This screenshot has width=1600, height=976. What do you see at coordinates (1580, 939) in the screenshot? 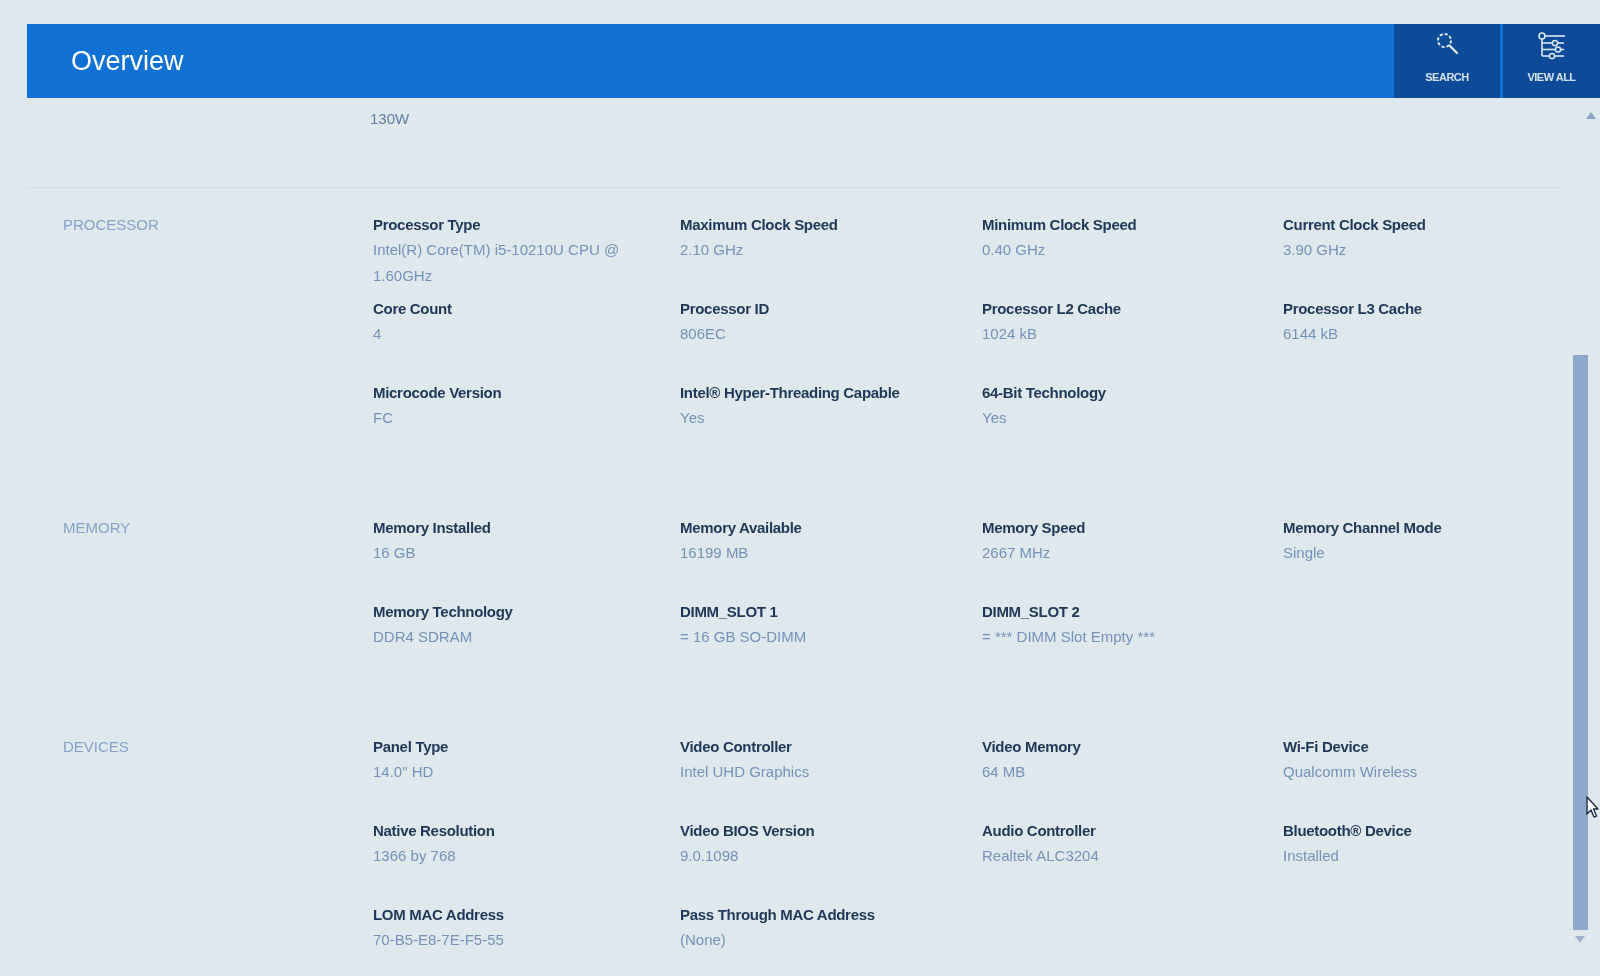
I see `scroll-down-arrow-icon` at bounding box center [1580, 939].